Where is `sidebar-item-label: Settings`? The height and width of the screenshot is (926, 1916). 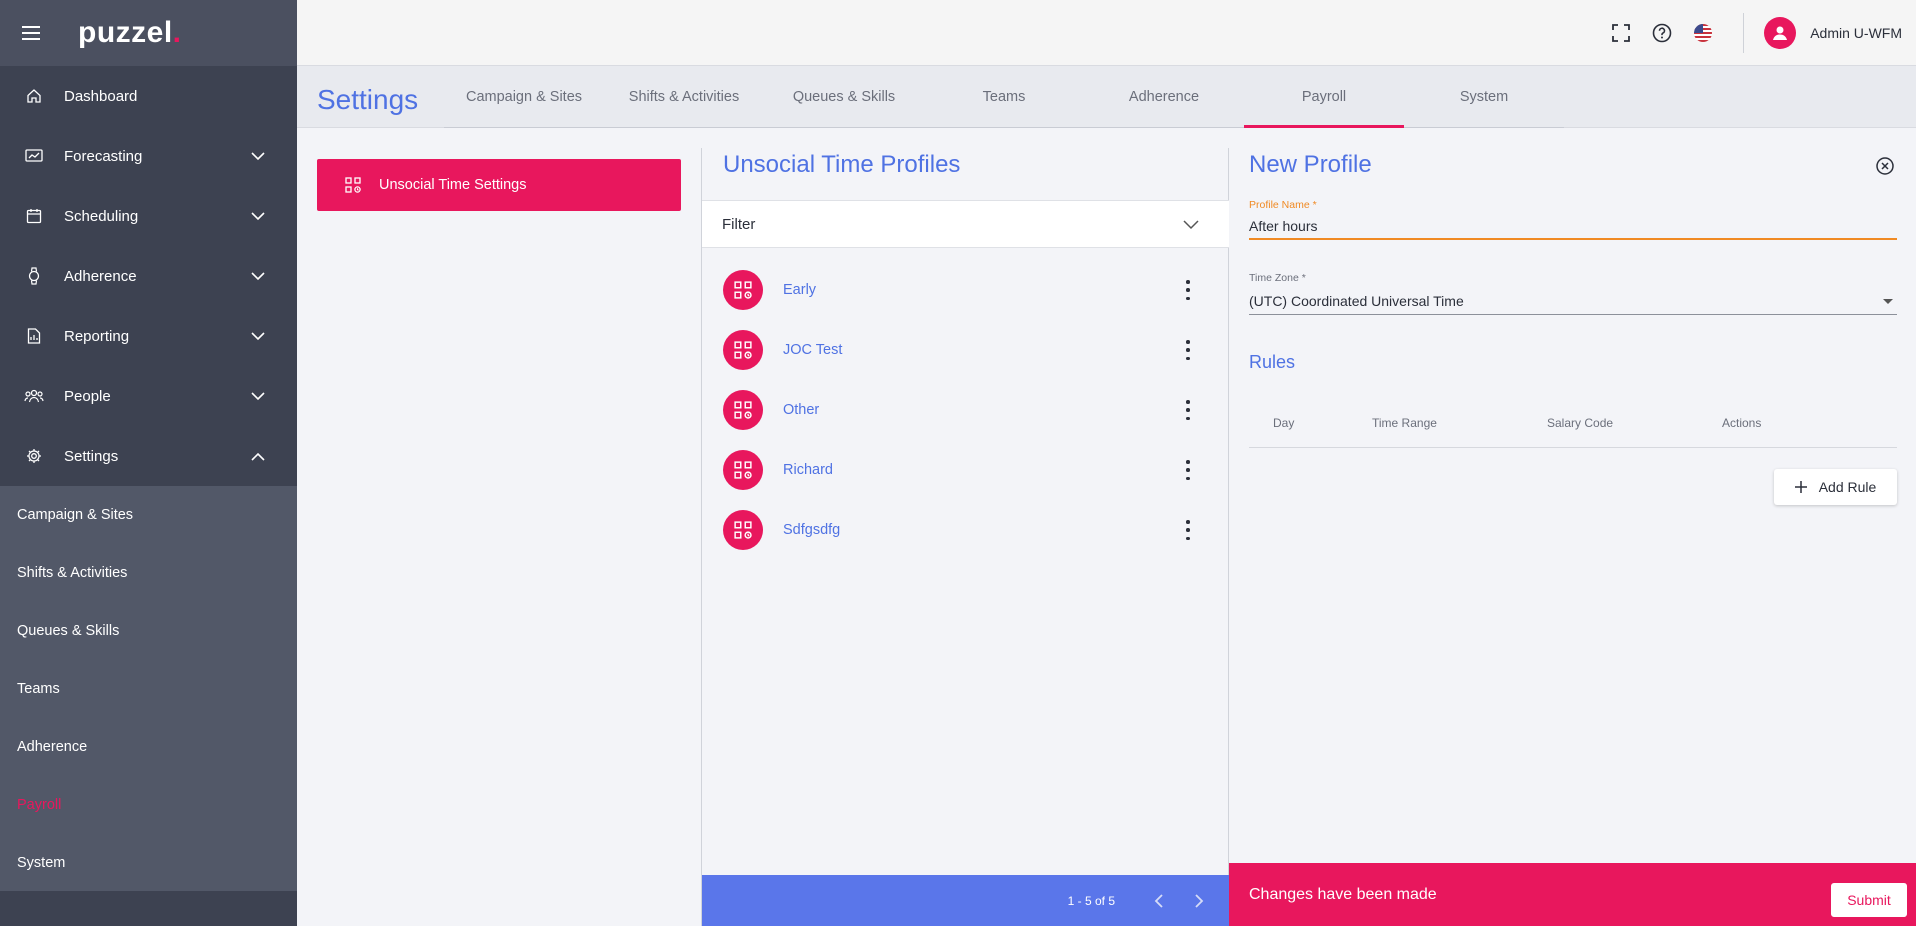
sidebar-item-label: Settings is located at coordinates (91, 456).